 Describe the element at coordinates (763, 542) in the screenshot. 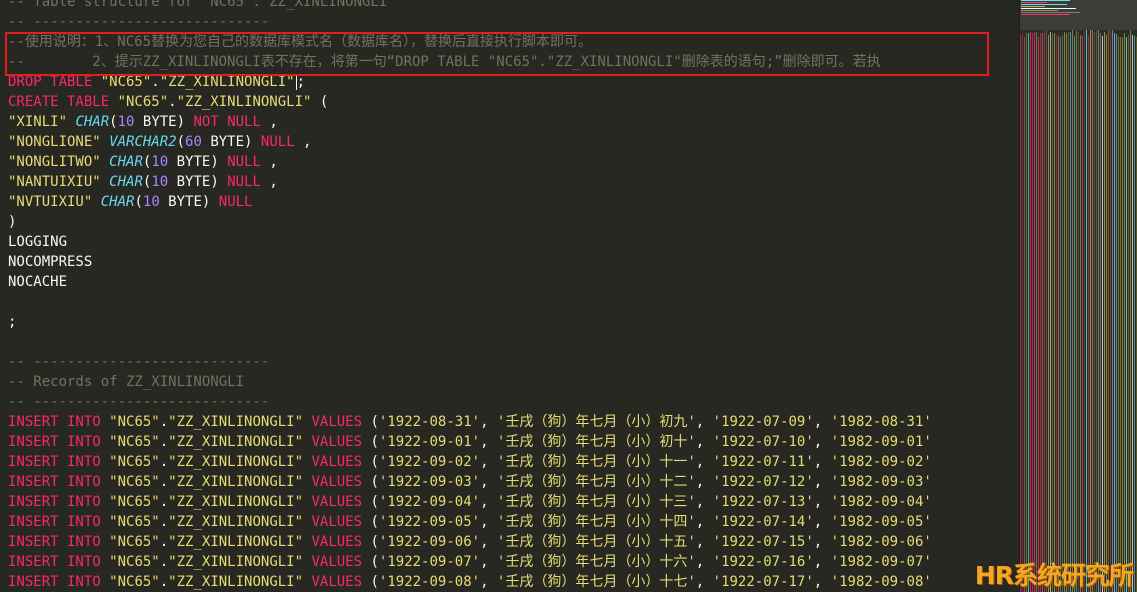

I see `code-token: '1922-07-15'` at that location.